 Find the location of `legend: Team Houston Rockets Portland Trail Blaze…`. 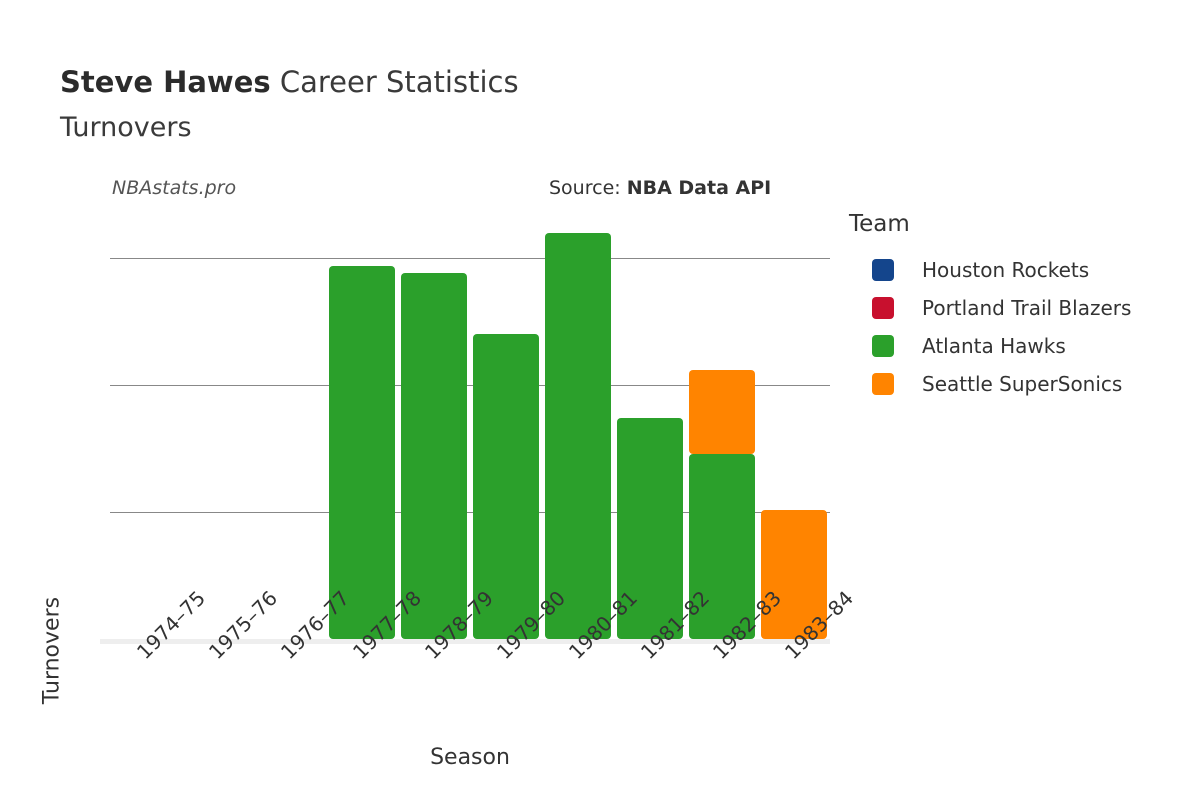

legend: Team Houston Rockets Portland Trail Blaze… is located at coordinates (1019, 307).